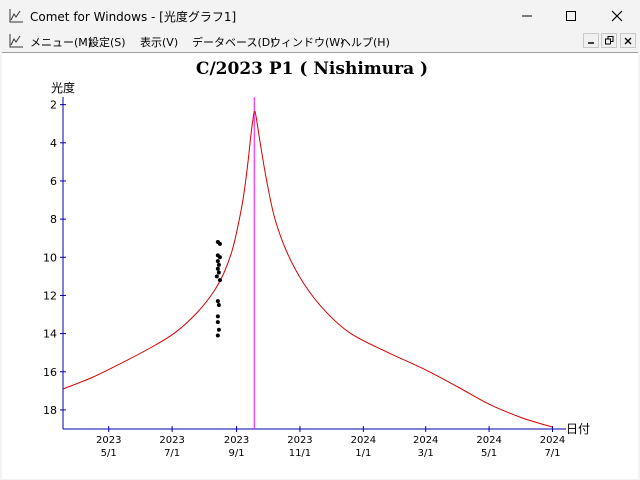 The height and width of the screenshot is (480, 640). I want to click on menu-item-window: ウィンドウ(W), so click(307, 42).